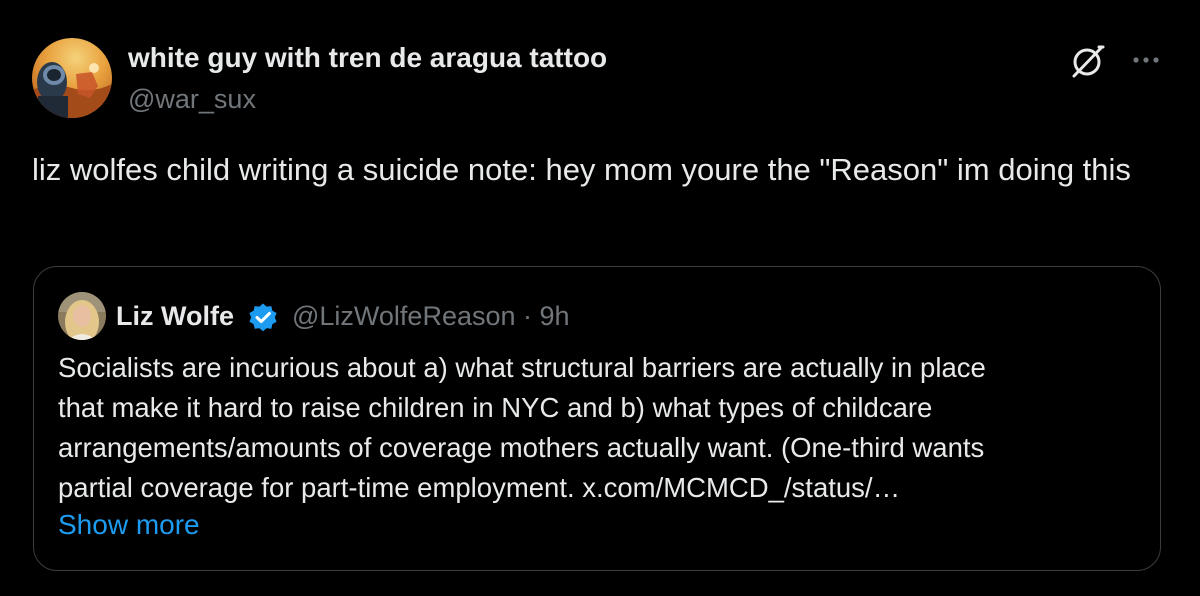 This screenshot has width=1200, height=596. Describe the element at coordinates (192, 99) in the screenshot. I see `author-handle: @war_sux` at that location.